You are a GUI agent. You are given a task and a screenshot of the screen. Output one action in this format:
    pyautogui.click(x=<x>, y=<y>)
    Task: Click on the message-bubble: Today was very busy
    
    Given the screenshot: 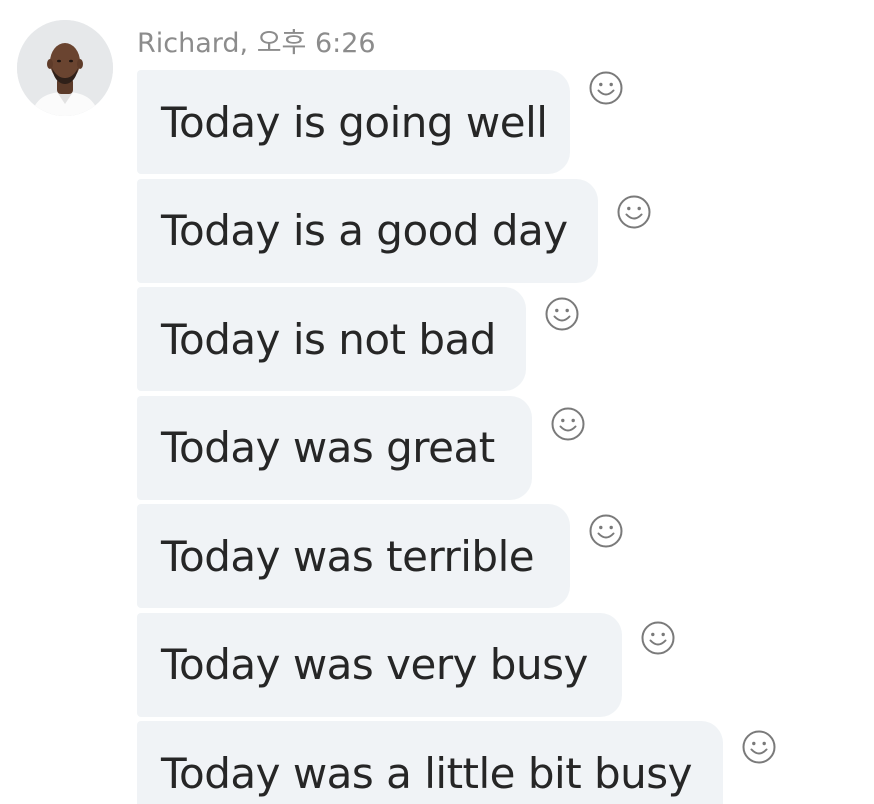 What is the action you would take?
    pyautogui.click(x=379, y=664)
    